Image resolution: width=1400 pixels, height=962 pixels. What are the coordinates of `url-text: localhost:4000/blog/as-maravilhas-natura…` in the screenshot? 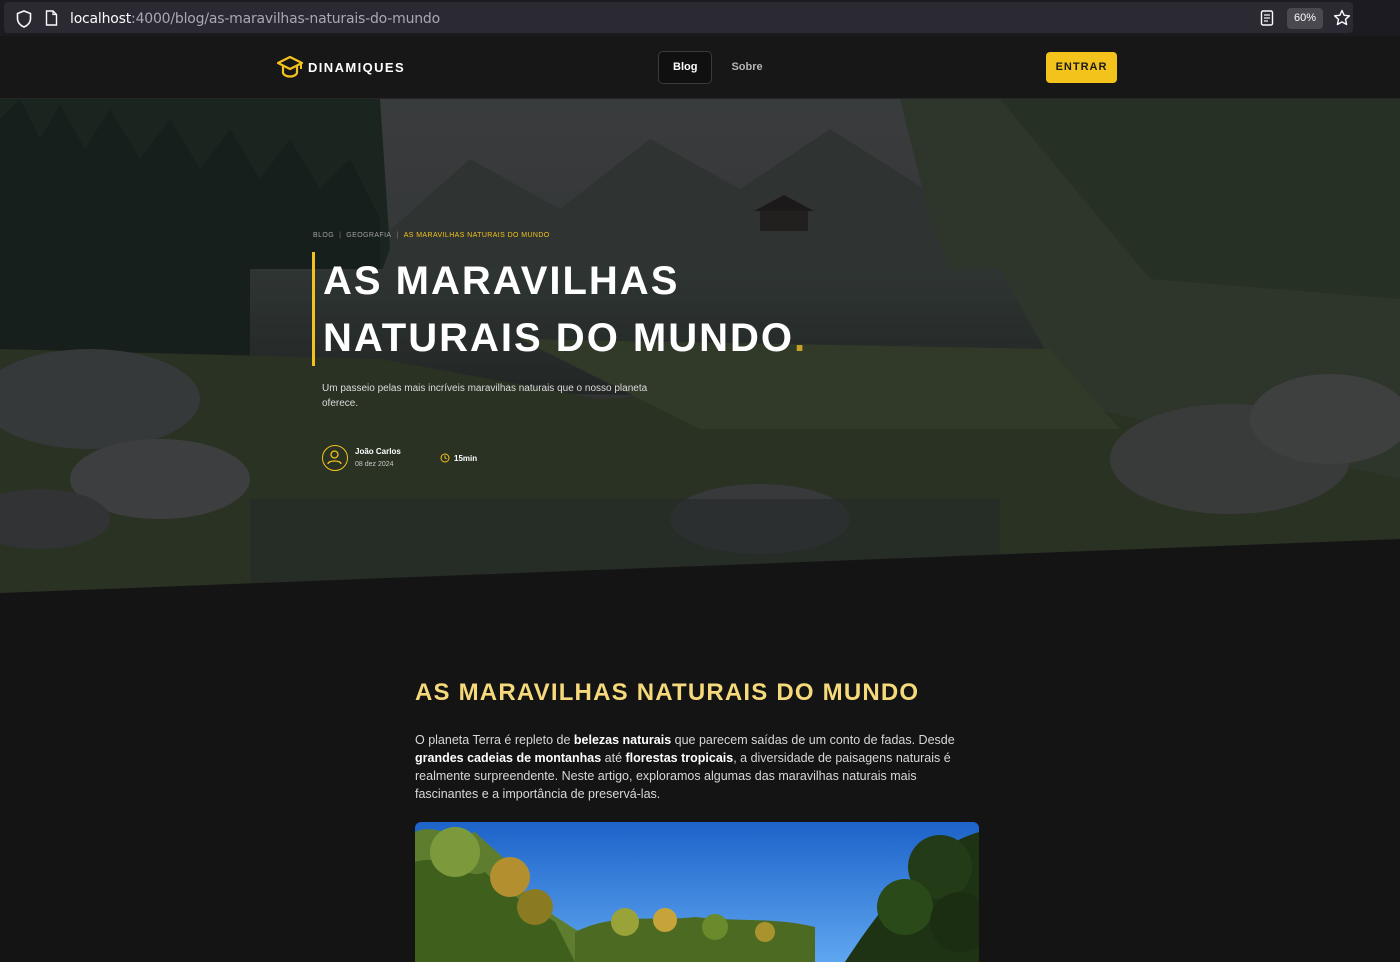 It's located at (255, 19).